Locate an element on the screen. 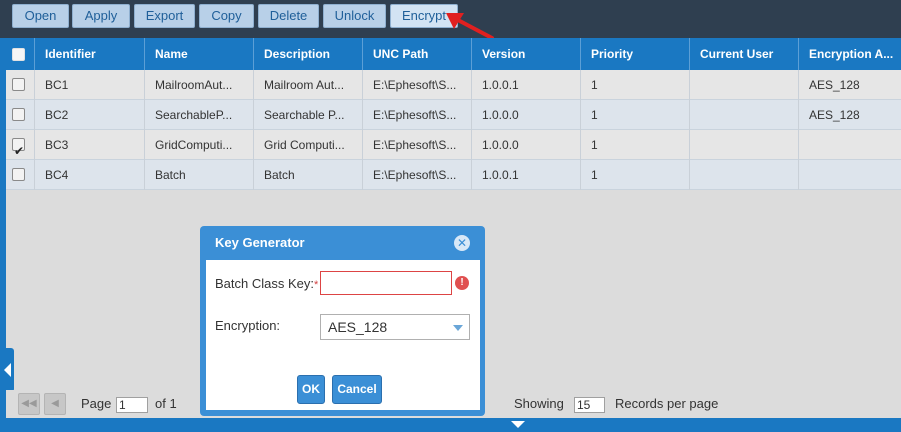  select-all-checkbox is located at coordinates (18, 54).